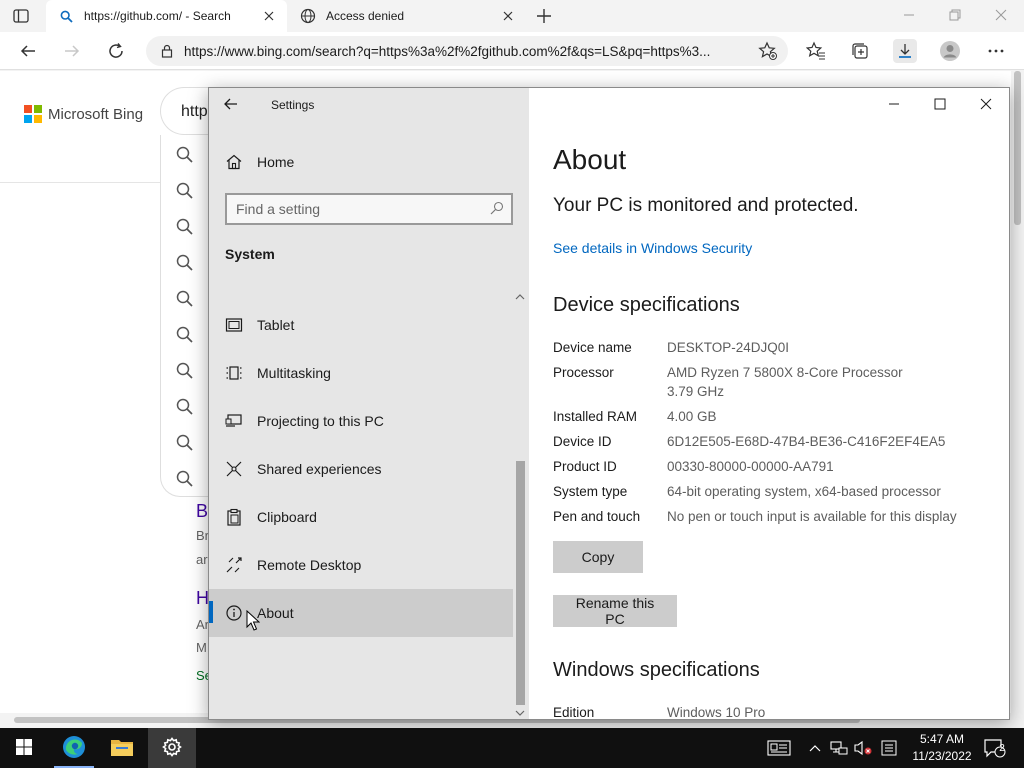  I want to click on new-tab-icon, so click(544, 16).